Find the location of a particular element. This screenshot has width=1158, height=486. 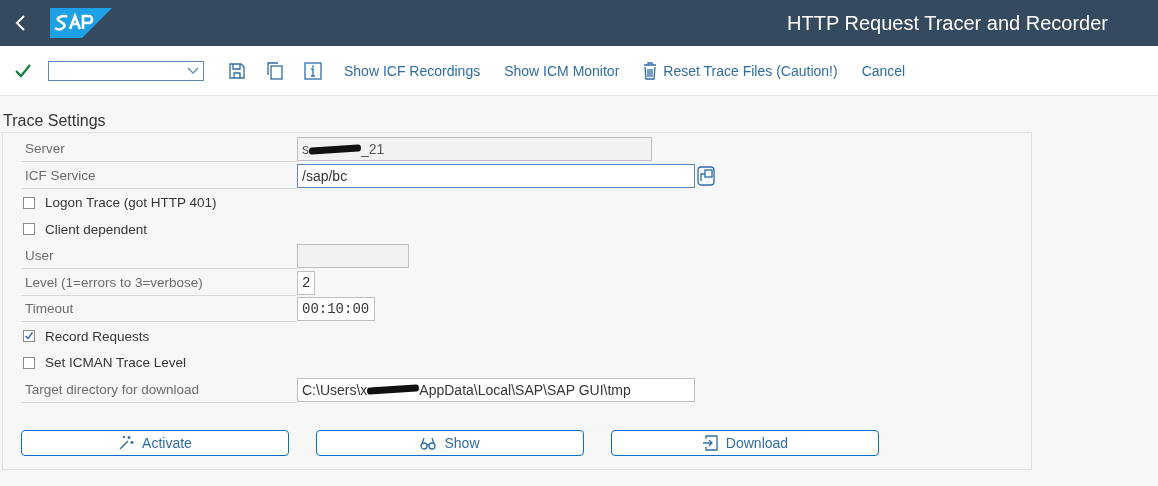

logo-icon is located at coordinates (81, 23).